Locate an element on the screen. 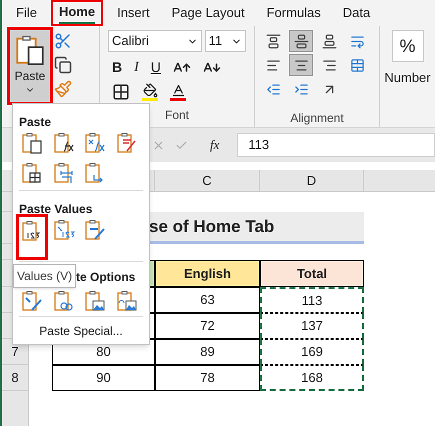 Image resolution: width=435 pixels, height=426 pixels. ribbon-tab: File is located at coordinates (26, 13).